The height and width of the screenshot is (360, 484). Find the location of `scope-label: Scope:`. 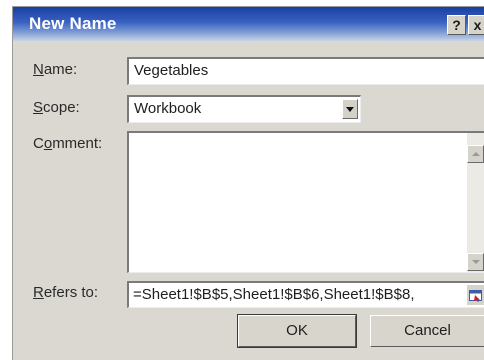

scope-label: Scope: is located at coordinates (56, 107).